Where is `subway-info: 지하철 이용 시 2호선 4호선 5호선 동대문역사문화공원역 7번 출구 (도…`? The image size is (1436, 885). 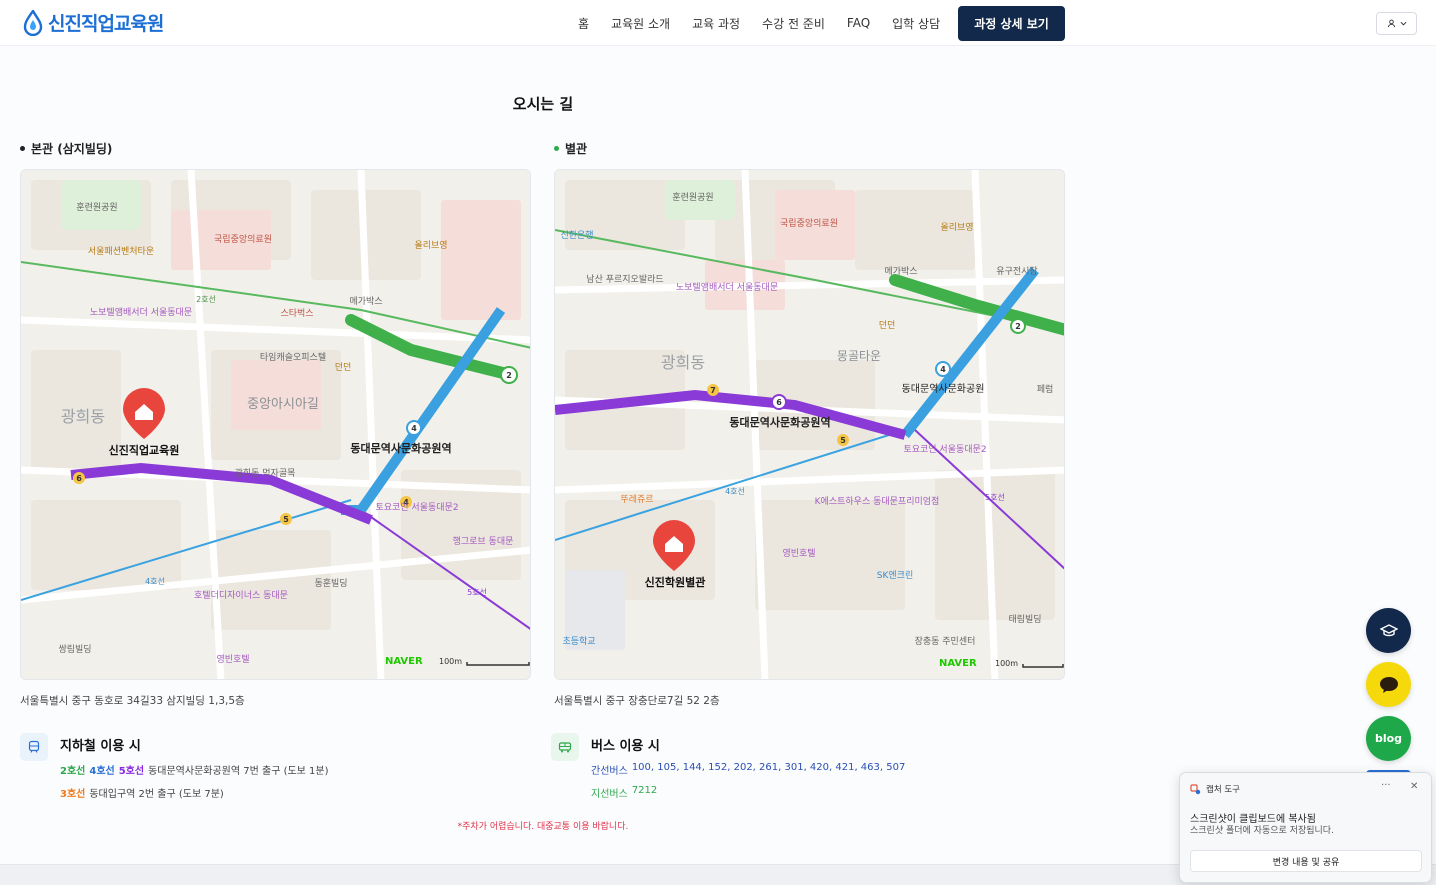
subway-info: 지하철 이용 시 2호선 4호선 5호선 동대문역사문화공원역 7번 출구 (도… is located at coordinates (174, 766).